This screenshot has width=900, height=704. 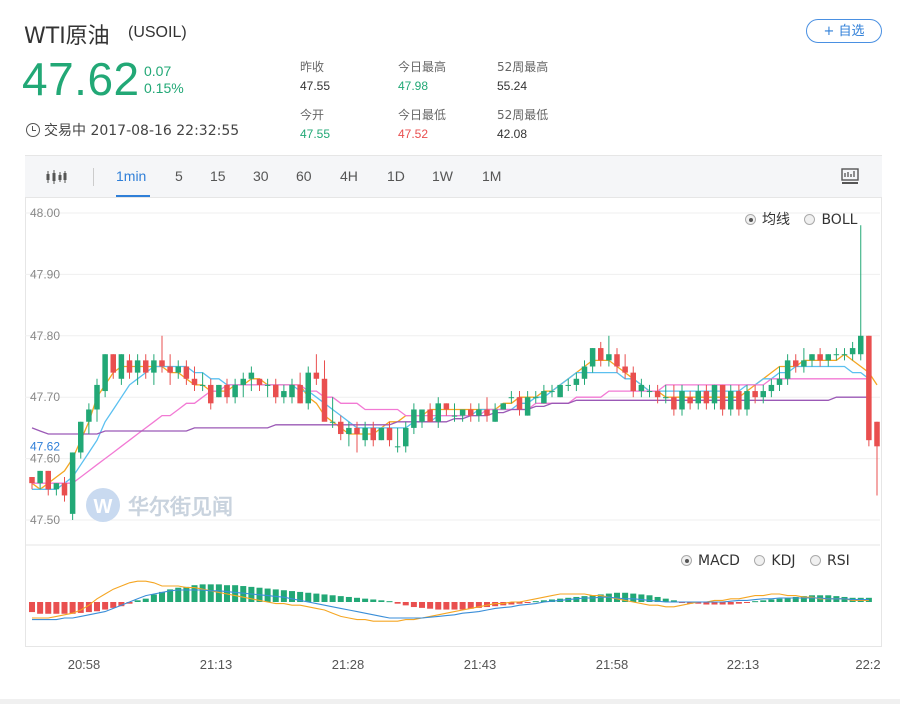 What do you see at coordinates (523, 115) in the screenshot?
I see `stat-label: 52周最低` at bounding box center [523, 115].